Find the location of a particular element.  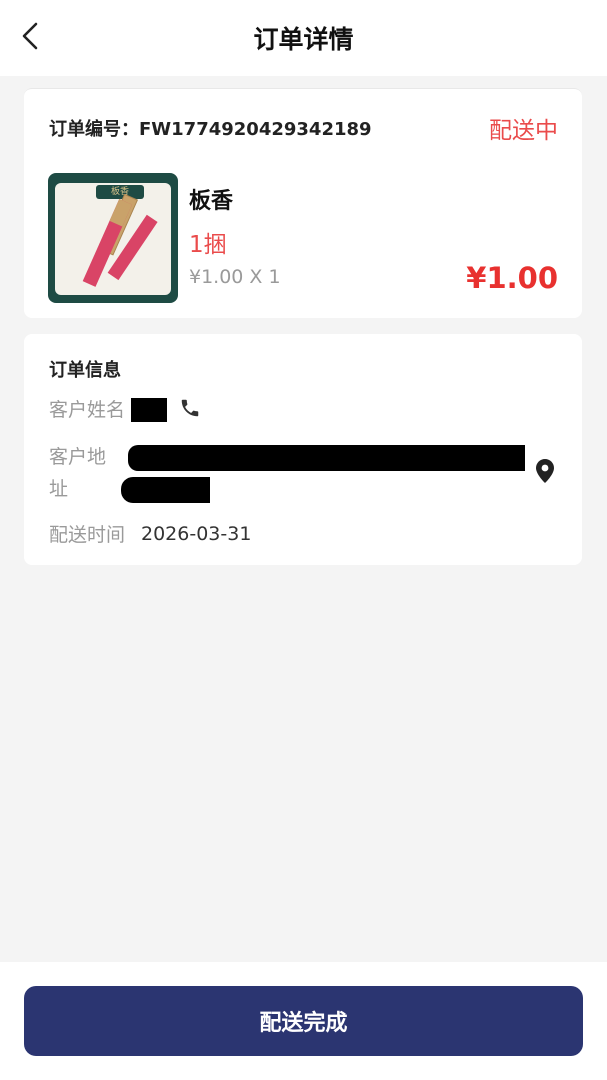

section-title: 订单信息 is located at coordinates (85, 370).